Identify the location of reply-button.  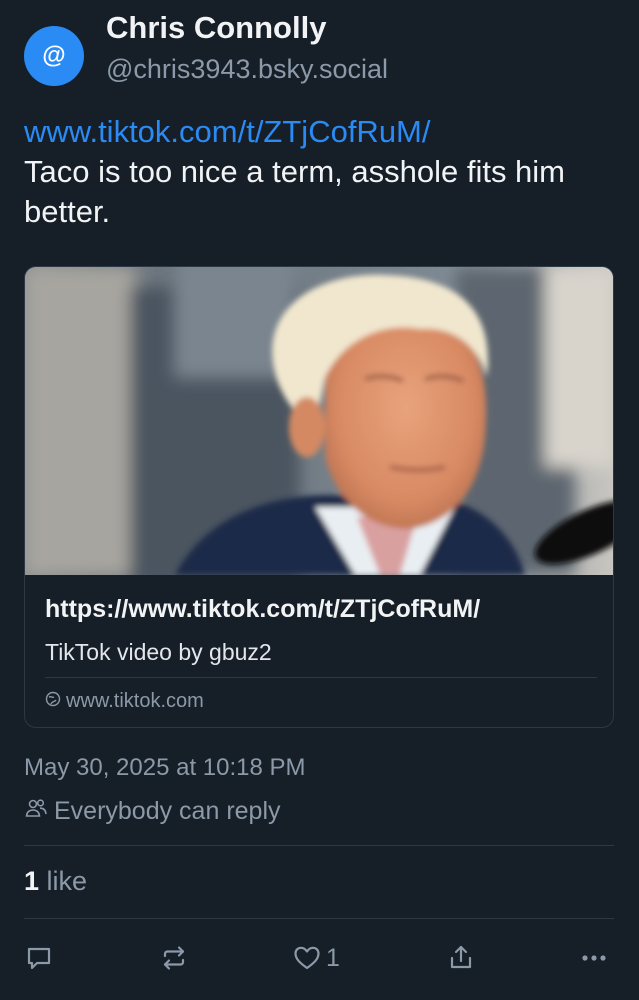
(39, 958).